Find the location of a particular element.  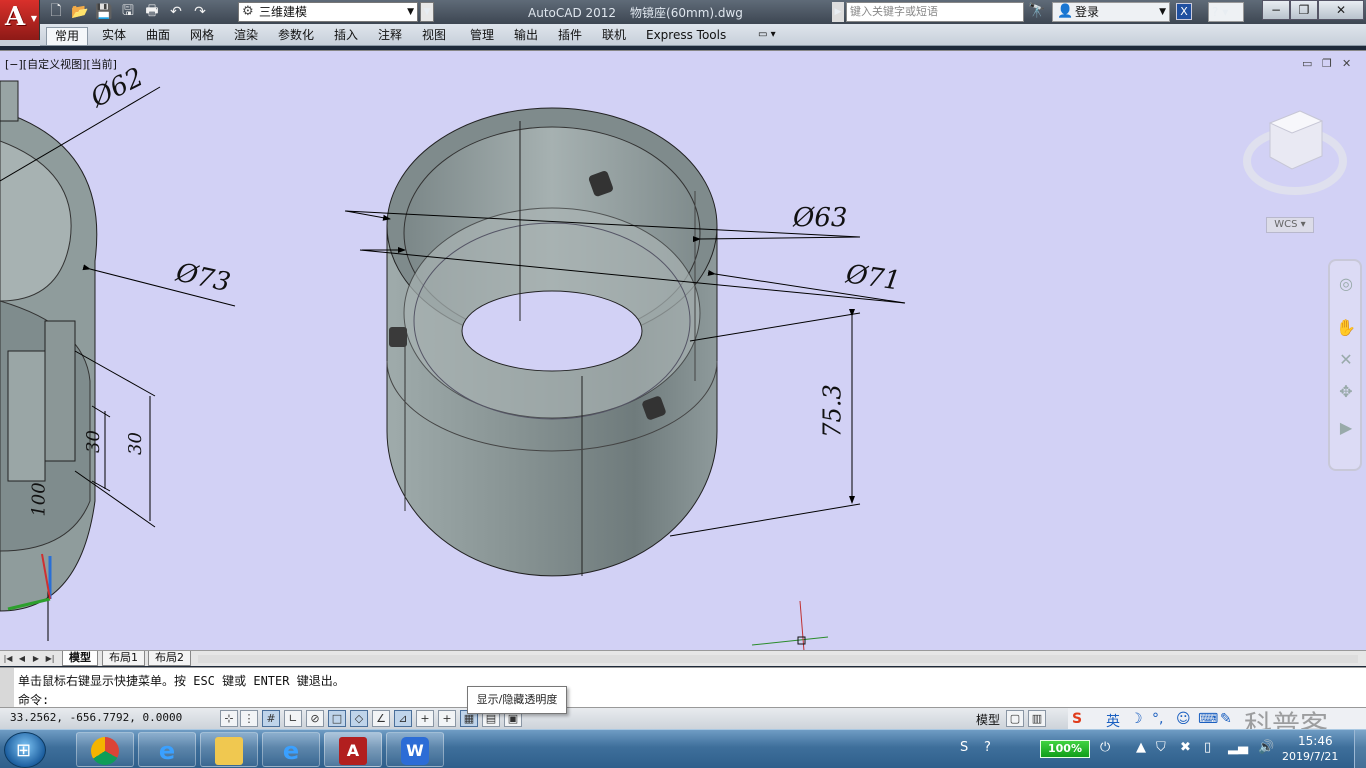

signal-icon: ▂▄ is located at coordinates (1238, 747).